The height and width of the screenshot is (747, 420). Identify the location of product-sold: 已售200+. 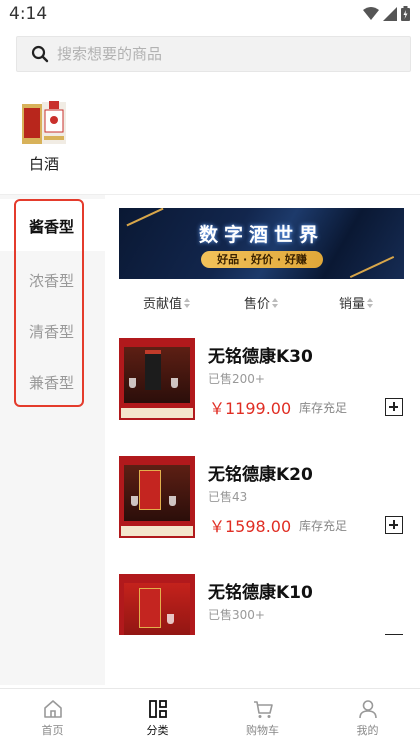
(236, 379).